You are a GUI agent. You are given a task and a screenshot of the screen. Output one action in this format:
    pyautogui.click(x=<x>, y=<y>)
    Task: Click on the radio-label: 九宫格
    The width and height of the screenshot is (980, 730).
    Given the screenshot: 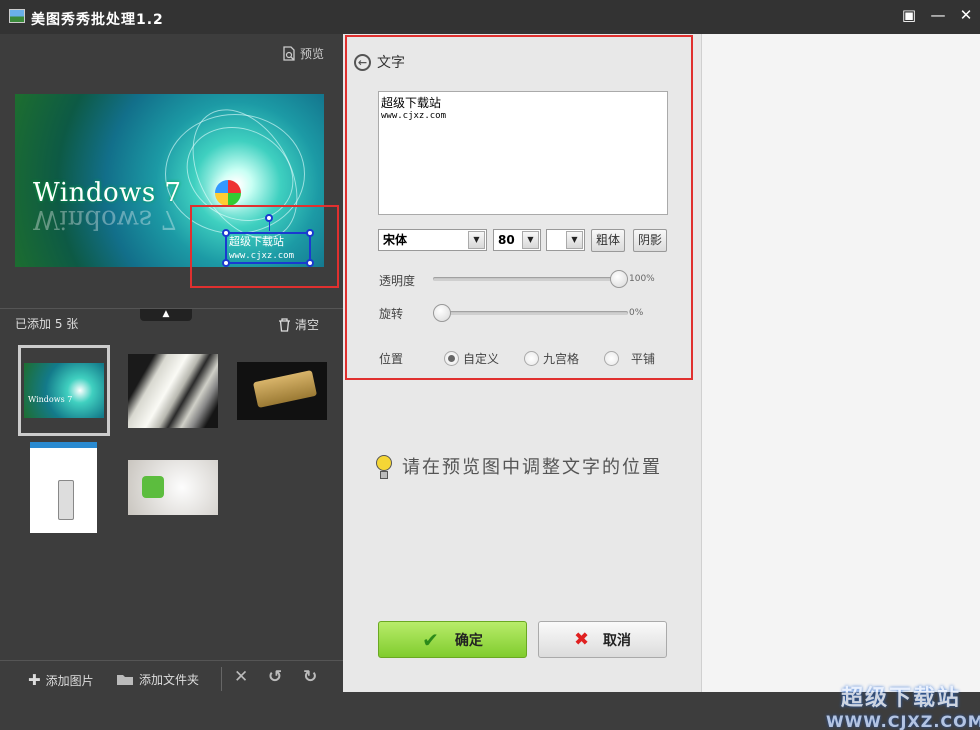 What is the action you would take?
    pyautogui.click(x=561, y=359)
    